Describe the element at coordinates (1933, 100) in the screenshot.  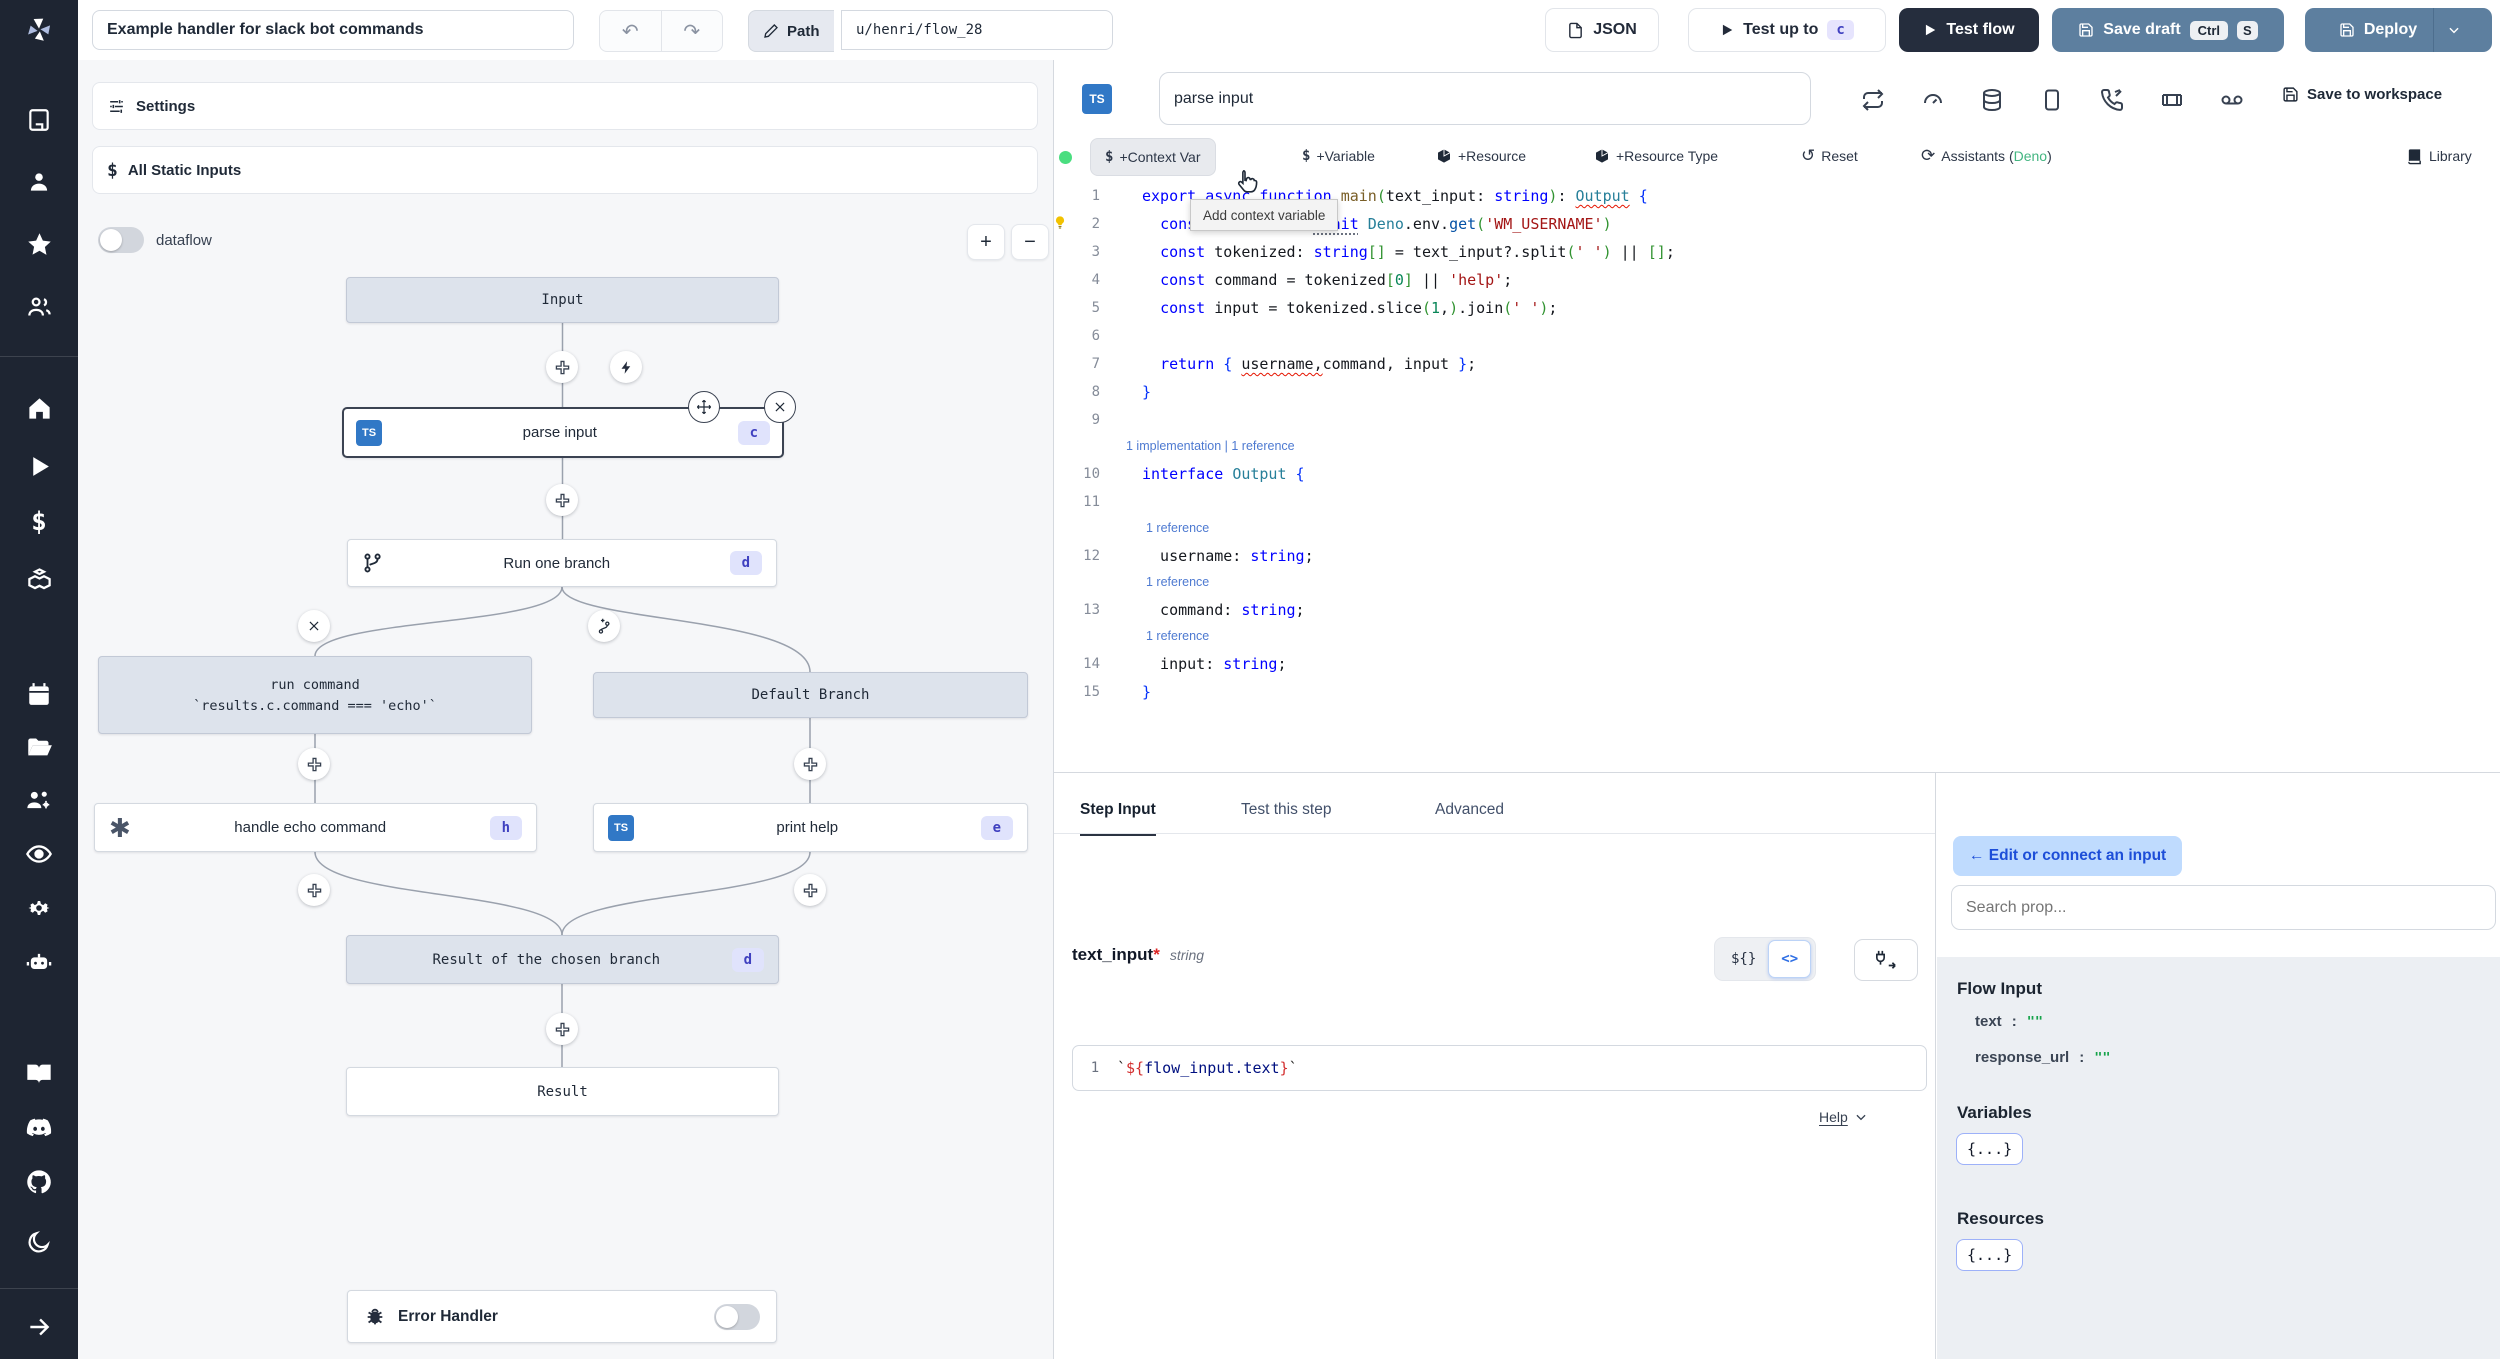
I see `gauge-icon` at that location.